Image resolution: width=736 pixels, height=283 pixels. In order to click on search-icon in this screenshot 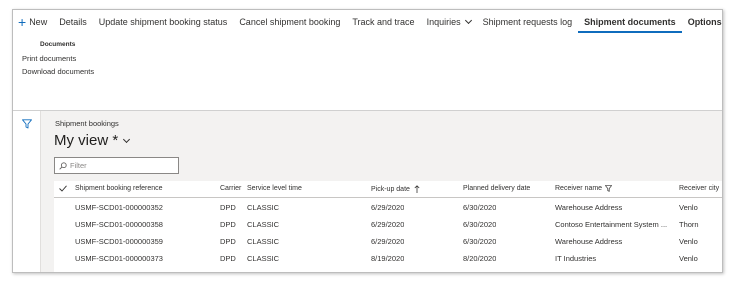, I will do `click(63, 165)`.